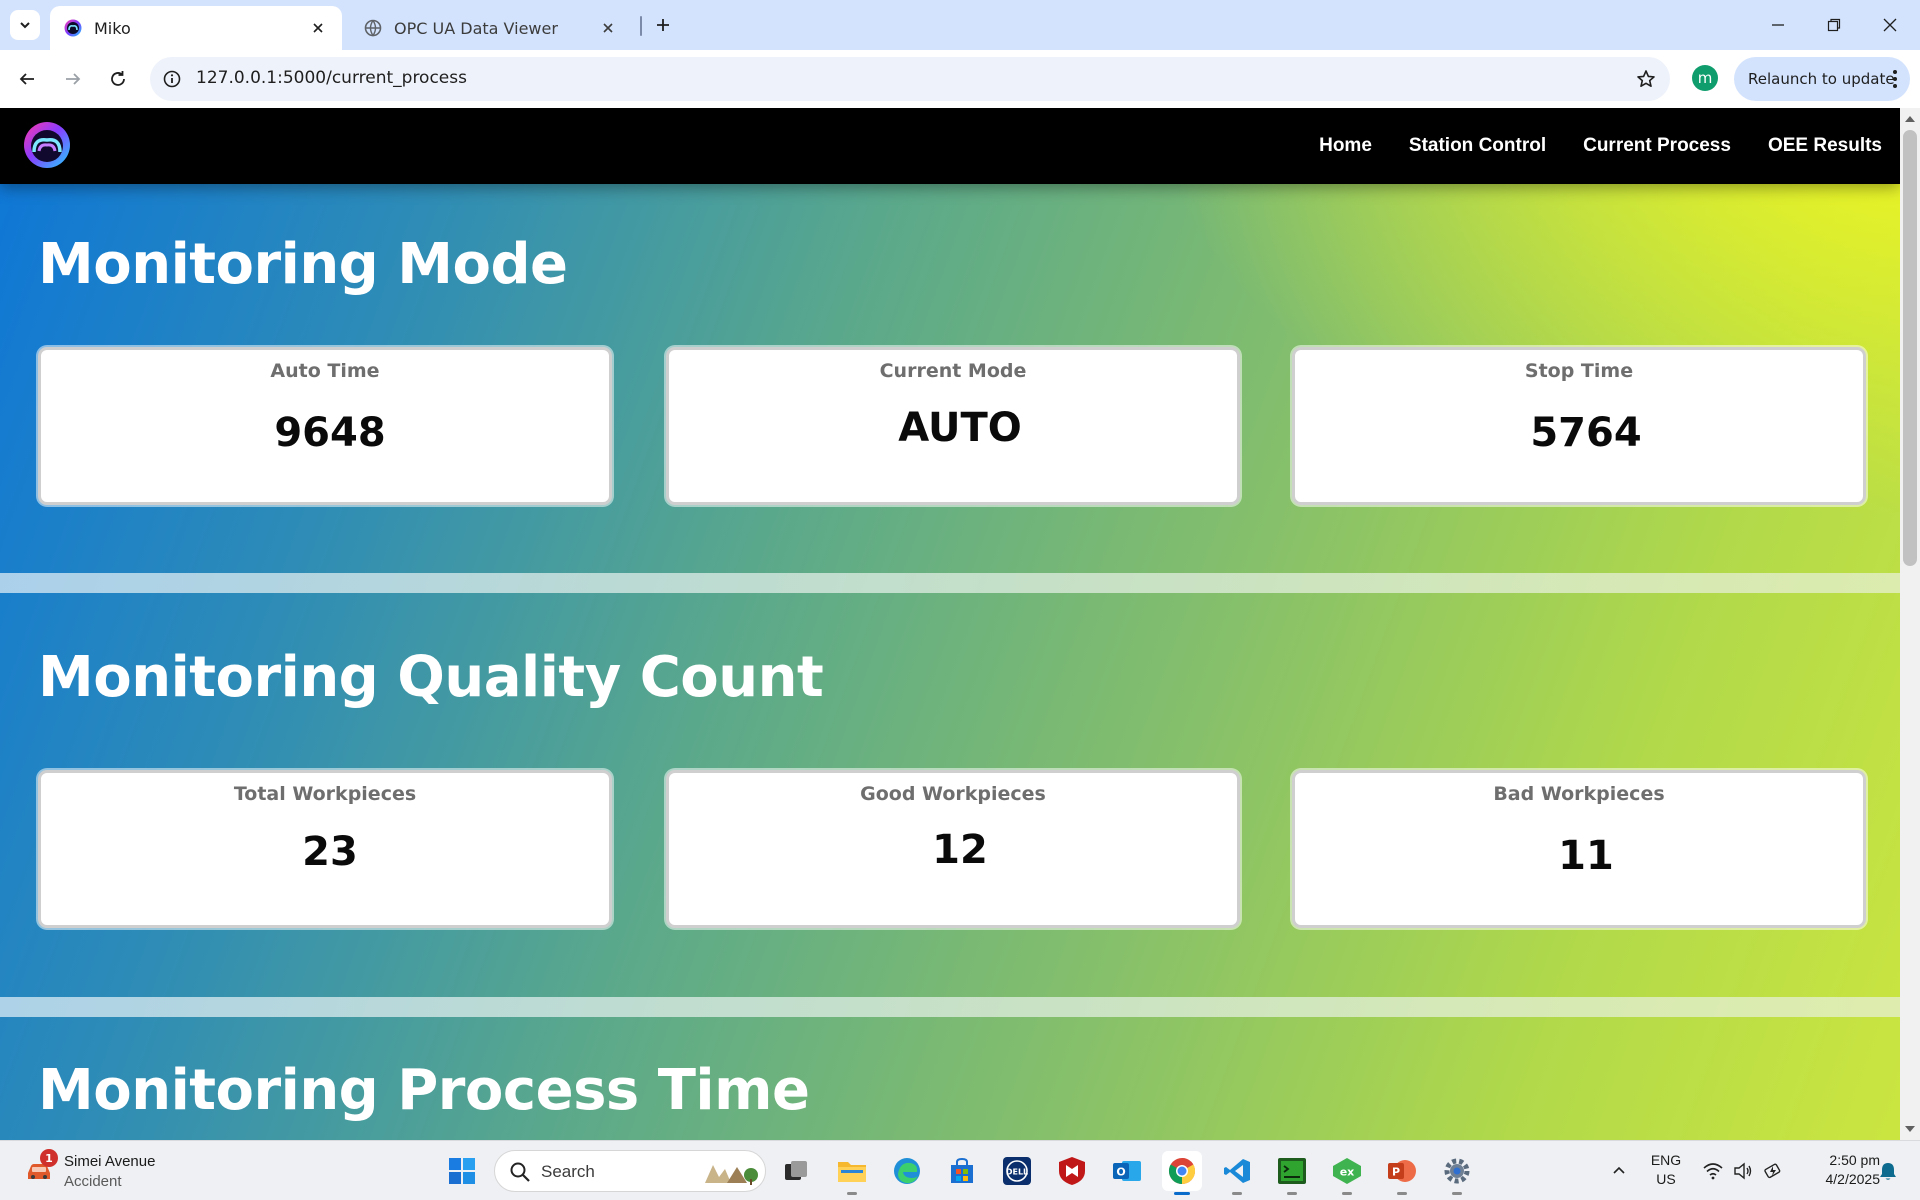  What do you see at coordinates (1910, 1129) in the screenshot?
I see `scroll-down-arrow-icon` at bounding box center [1910, 1129].